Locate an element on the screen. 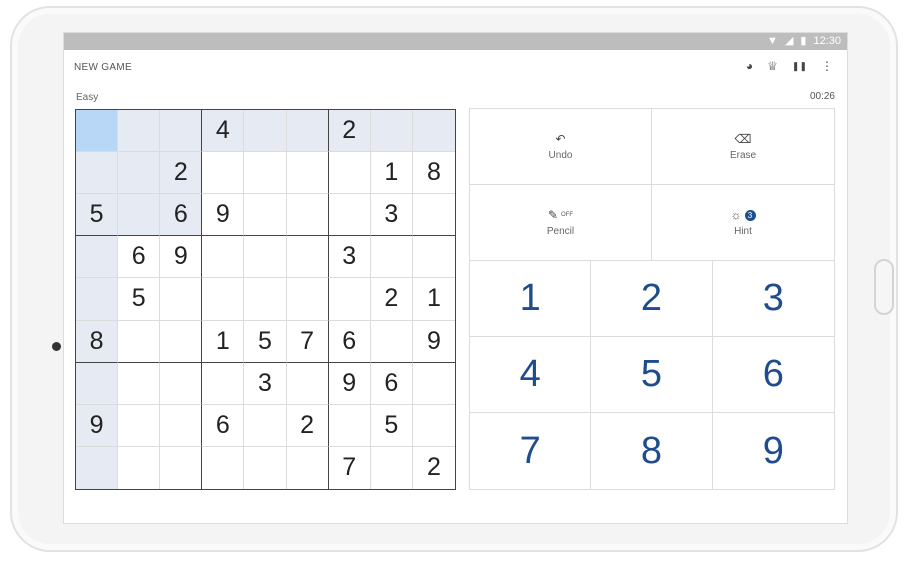  number-button-6: 6 is located at coordinates (773, 375).